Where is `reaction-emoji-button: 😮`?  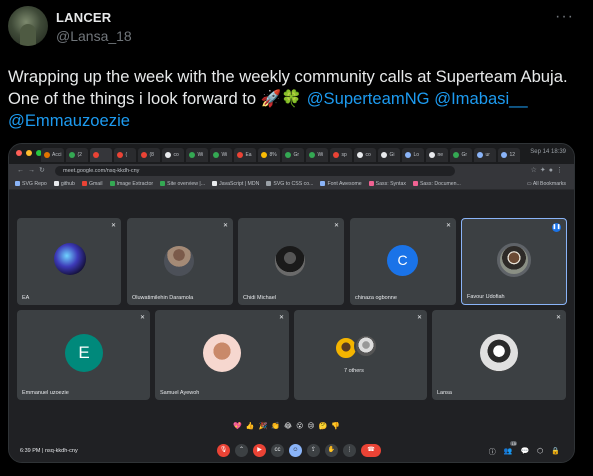
reaction-emoji-button: 😮 is located at coordinates (299, 426).